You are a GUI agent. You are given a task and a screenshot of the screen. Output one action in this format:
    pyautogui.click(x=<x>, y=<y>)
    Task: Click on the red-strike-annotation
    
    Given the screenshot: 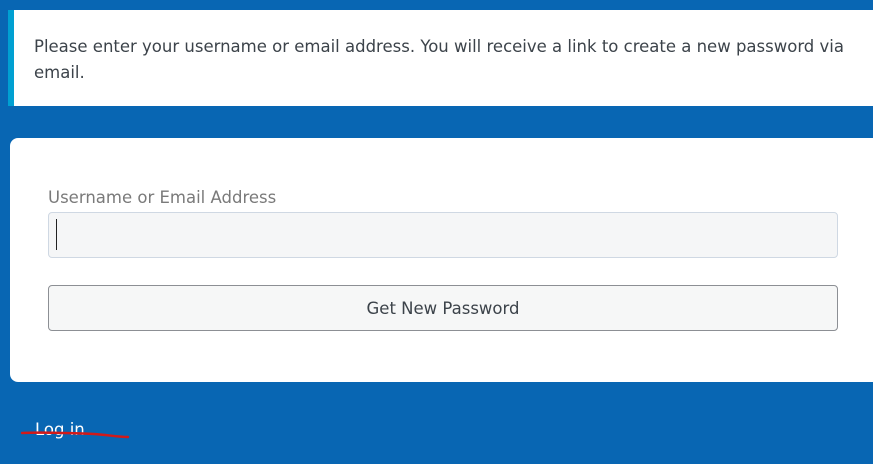 What is the action you would take?
    pyautogui.click(x=75, y=435)
    